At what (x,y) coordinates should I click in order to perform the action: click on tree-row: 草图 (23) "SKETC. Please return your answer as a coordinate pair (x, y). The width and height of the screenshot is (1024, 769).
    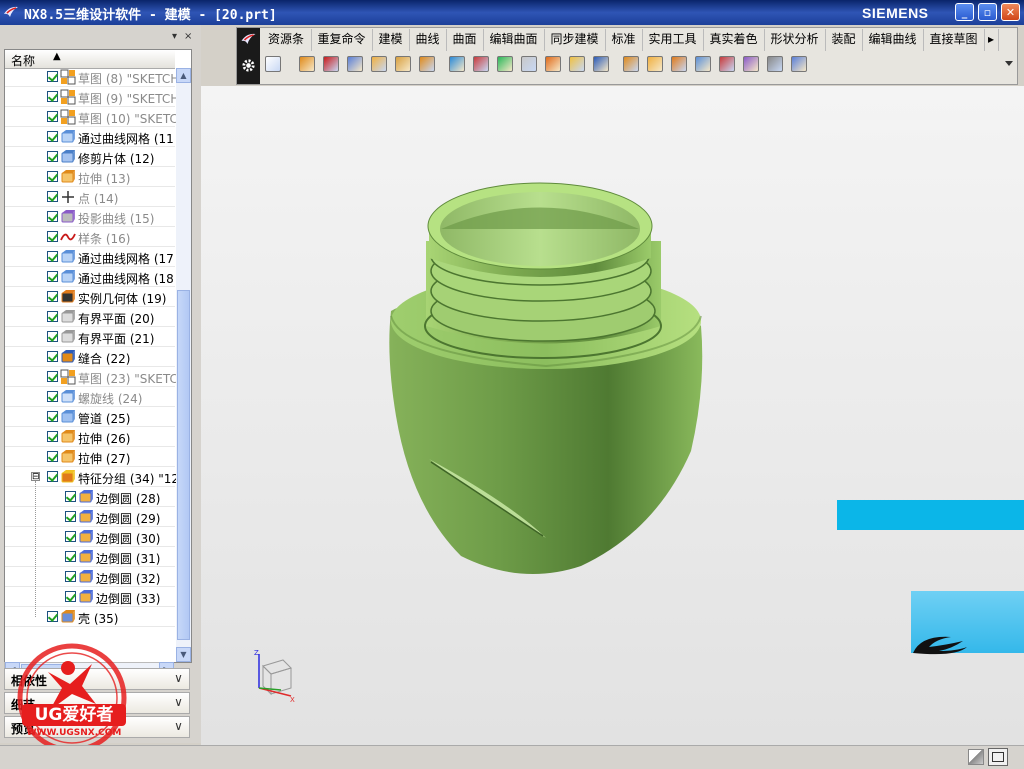
    Looking at the image, I should click on (91, 377).